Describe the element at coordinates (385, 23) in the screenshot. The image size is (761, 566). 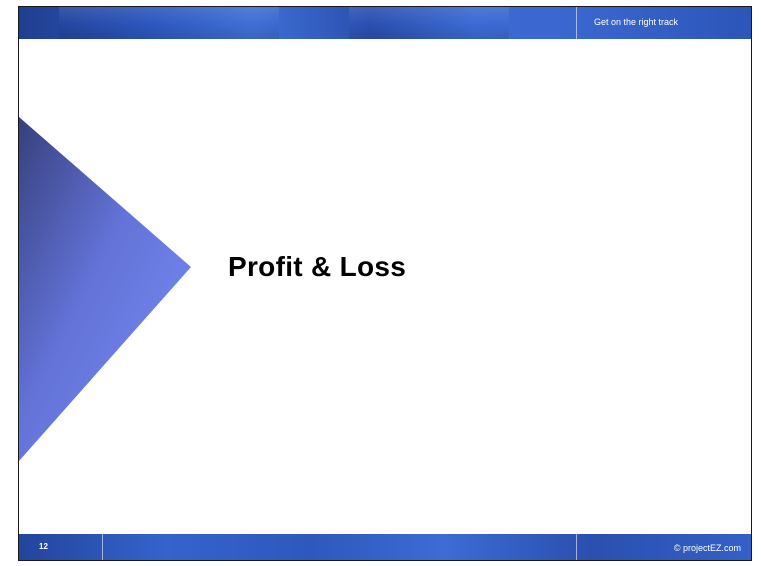
I see `header-bar: Get on the right track` at that location.